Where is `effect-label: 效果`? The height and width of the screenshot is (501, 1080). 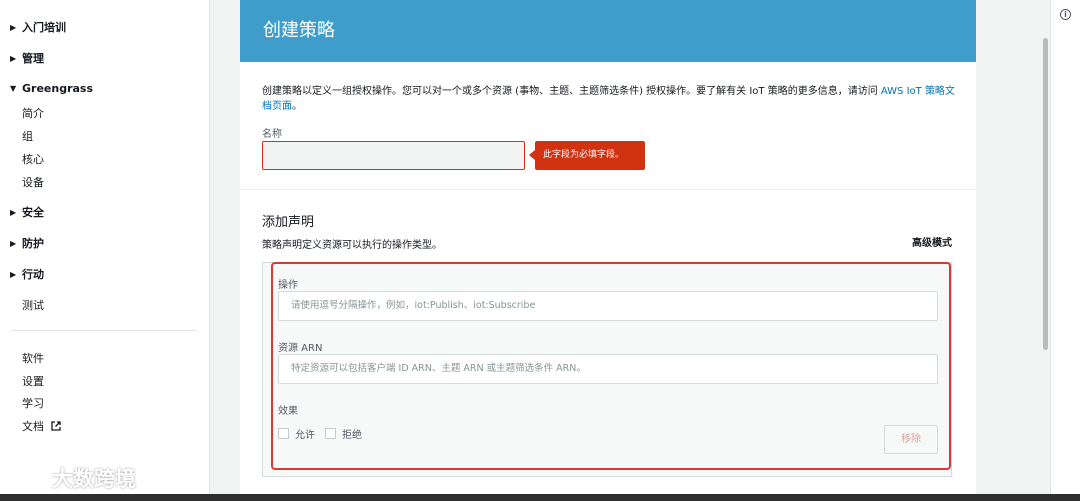 effect-label: 效果 is located at coordinates (288, 411).